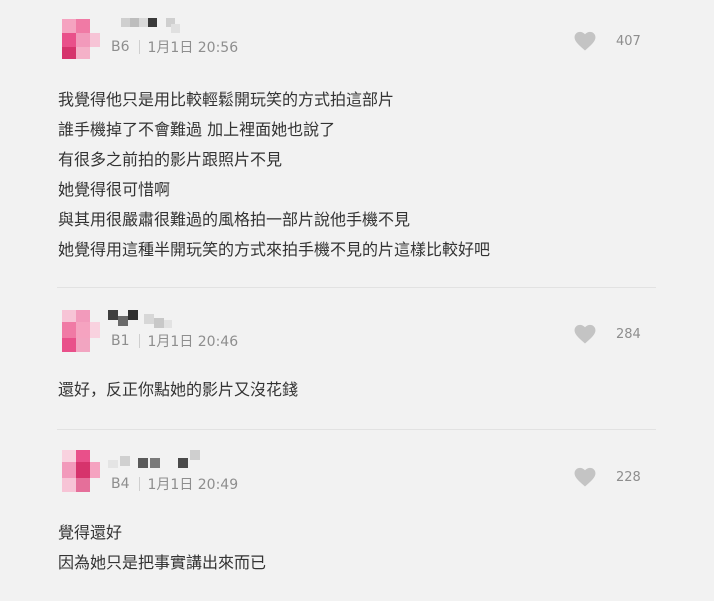 Image resolution: width=714 pixels, height=601 pixels. What do you see at coordinates (628, 334) in the screenshot?
I see `like-count: 284` at bounding box center [628, 334].